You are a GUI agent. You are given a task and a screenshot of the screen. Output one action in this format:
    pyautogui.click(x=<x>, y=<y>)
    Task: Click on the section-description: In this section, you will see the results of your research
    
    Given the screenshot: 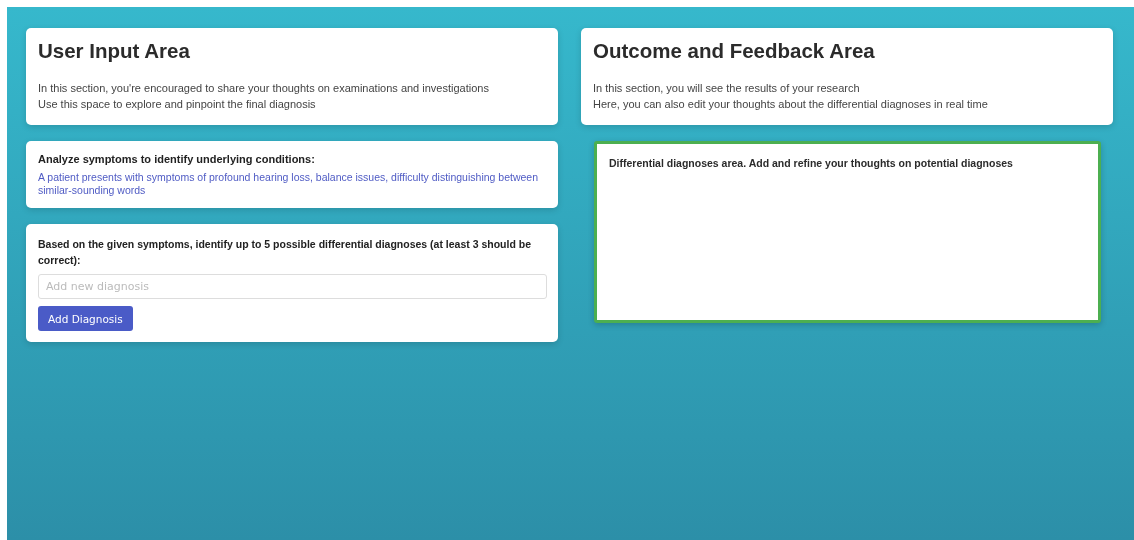 What is the action you would take?
    pyautogui.click(x=727, y=88)
    